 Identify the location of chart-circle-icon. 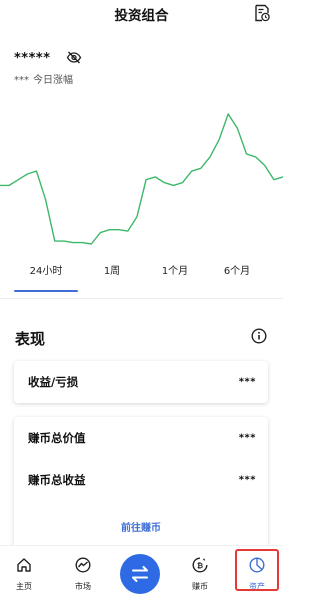
(83, 565).